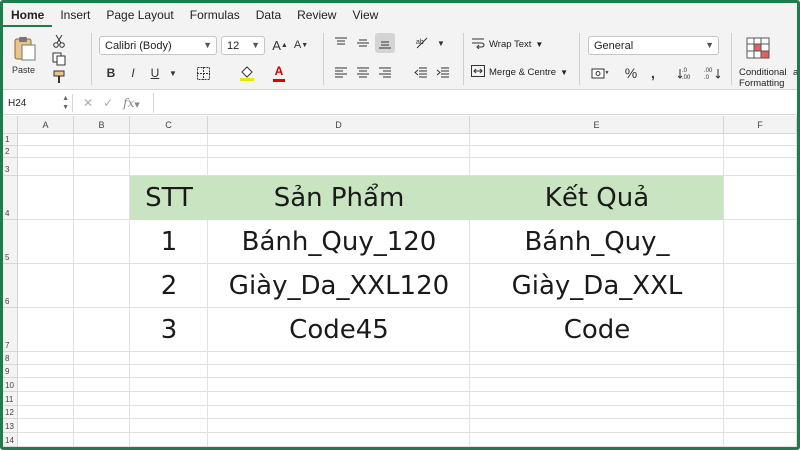 This screenshot has width=800, height=450. I want to click on column-header-c: C, so click(169, 125).